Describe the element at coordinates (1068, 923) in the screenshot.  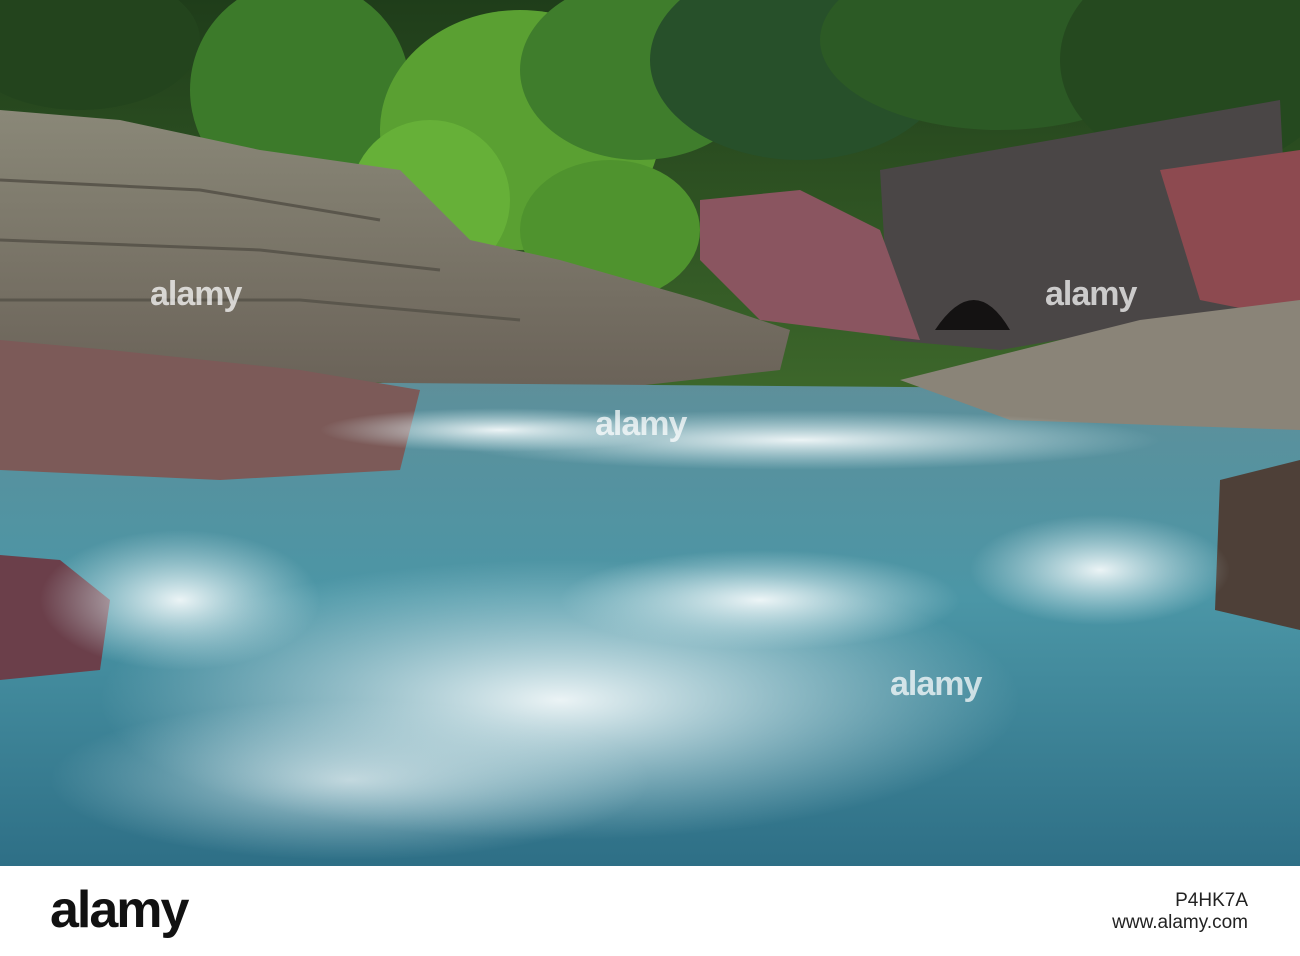
I see `site-url: www.alamy.com` at that location.